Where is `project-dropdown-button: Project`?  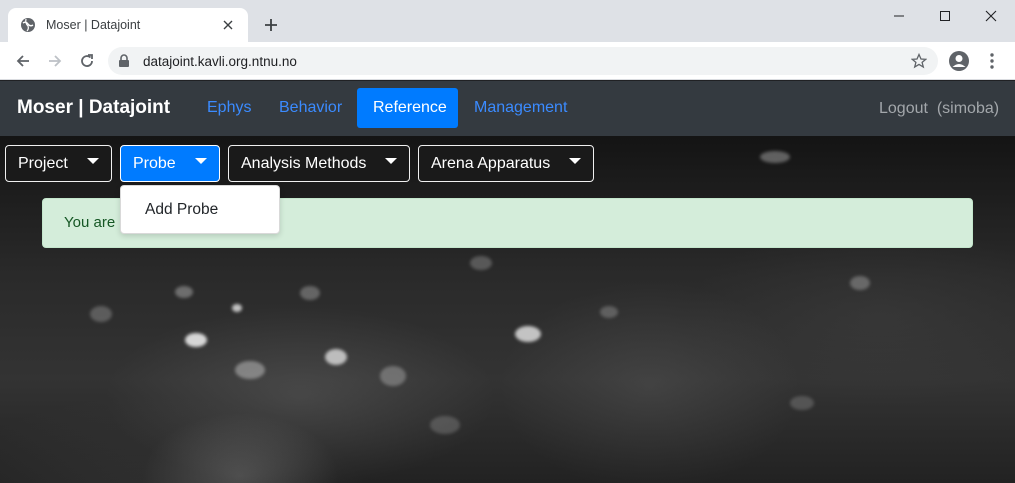 project-dropdown-button: Project is located at coordinates (58, 163).